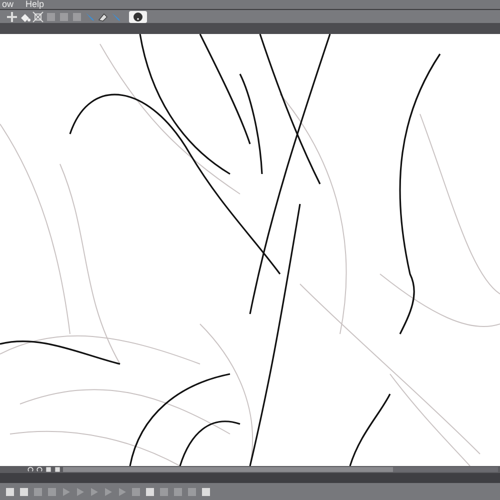 This screenshot has width=500, height=500. What do you see at coordinates (12, 16) in the screenshot?
I see `move-icon` at bounding box center [12, 16].